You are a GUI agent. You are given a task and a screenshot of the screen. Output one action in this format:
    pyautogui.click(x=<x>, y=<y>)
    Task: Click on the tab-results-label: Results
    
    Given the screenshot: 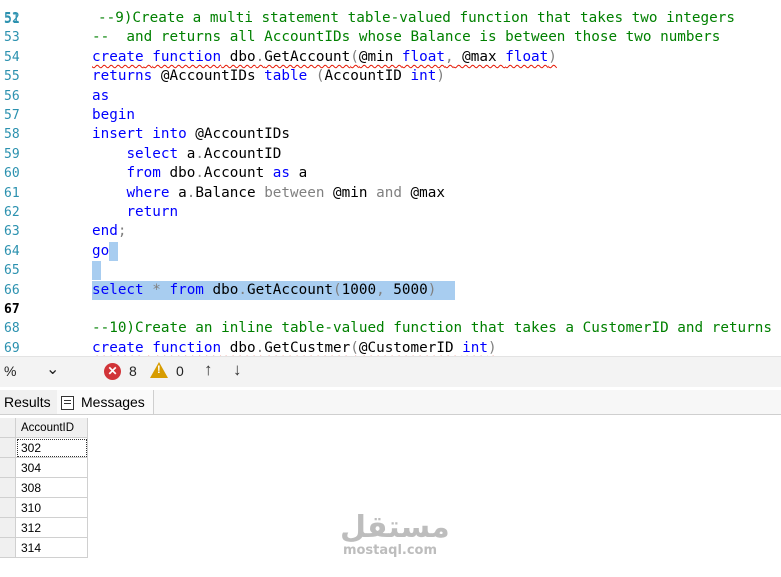 What is the action you would take?
    pyautogui.click(x=27, y=402)
    